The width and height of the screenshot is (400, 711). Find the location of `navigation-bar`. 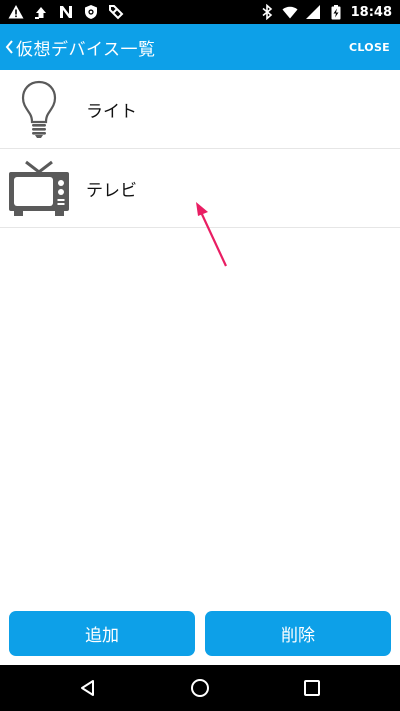

navigation-bar is located at coordinates (200, 688).